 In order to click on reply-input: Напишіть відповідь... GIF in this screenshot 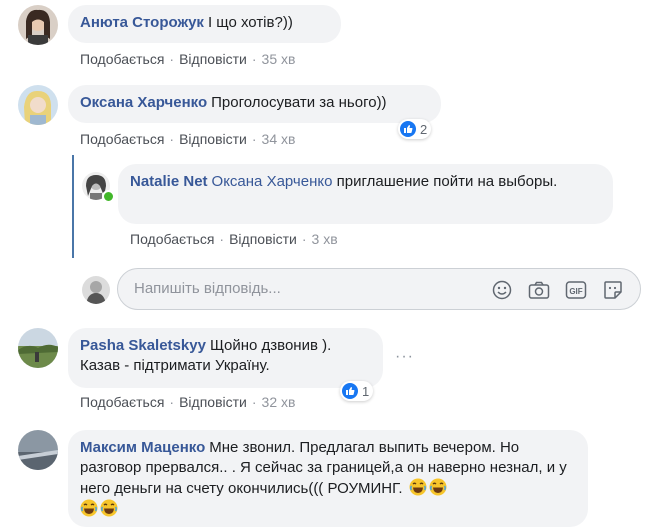, I will do `click(379, 289)`.